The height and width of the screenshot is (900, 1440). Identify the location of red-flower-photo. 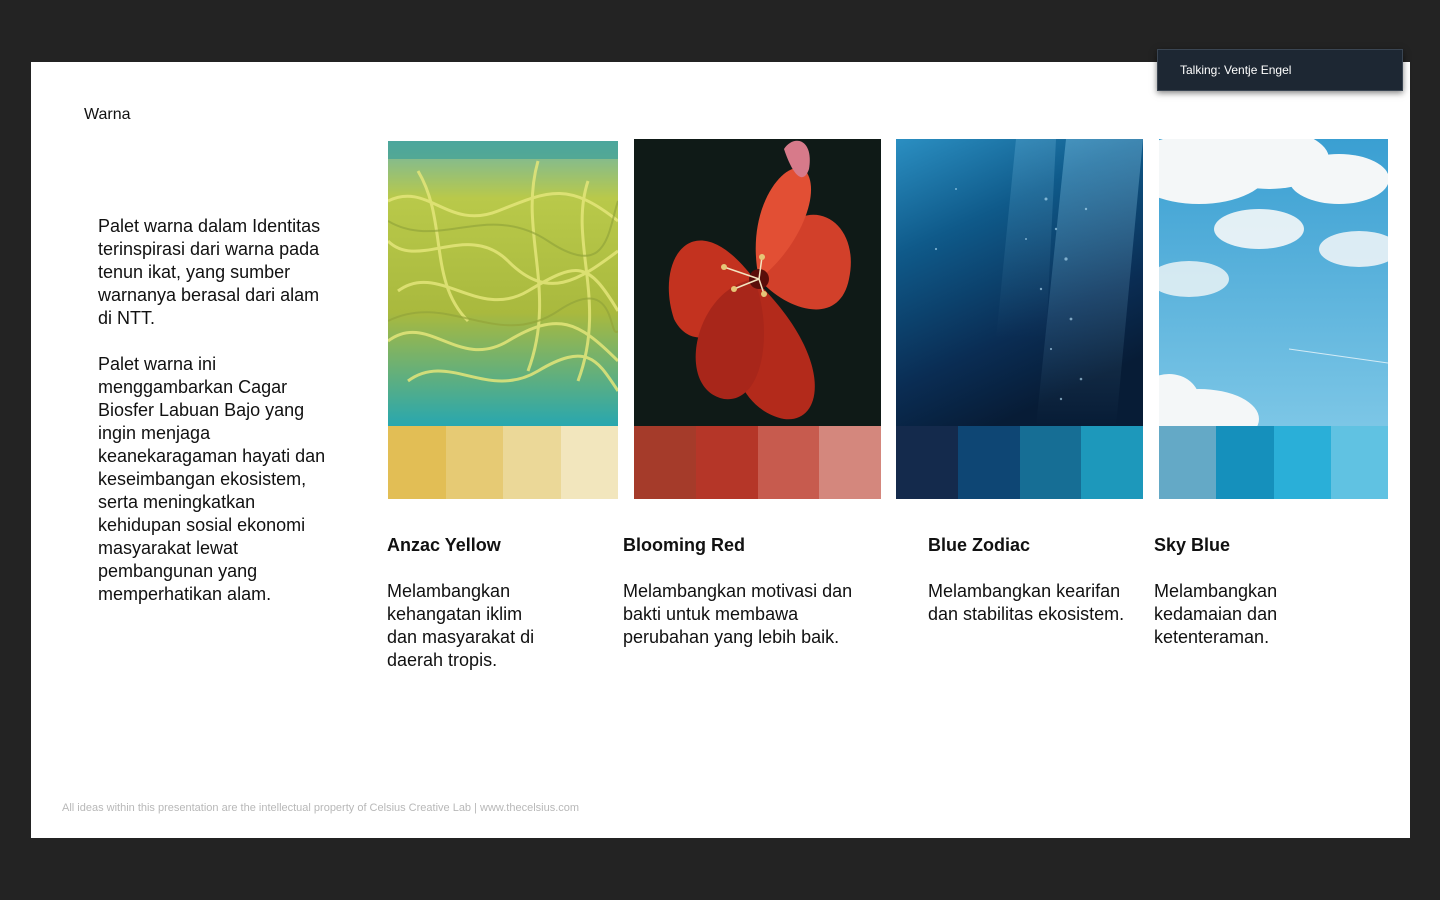
(757, 282).